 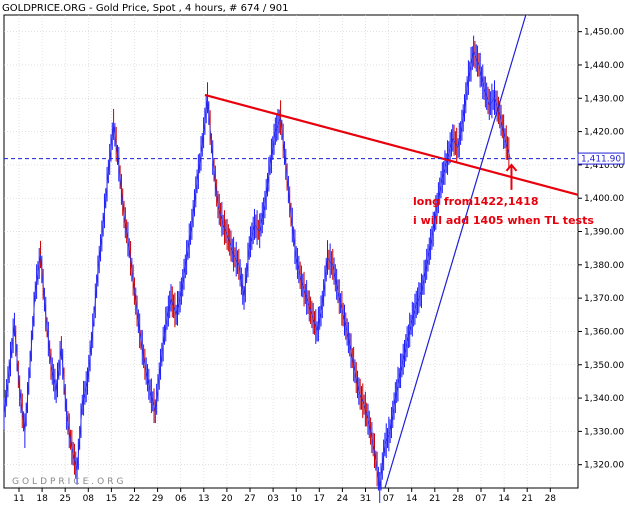 I want to click on x-tick-label: 15, so click(x=111, y=499).